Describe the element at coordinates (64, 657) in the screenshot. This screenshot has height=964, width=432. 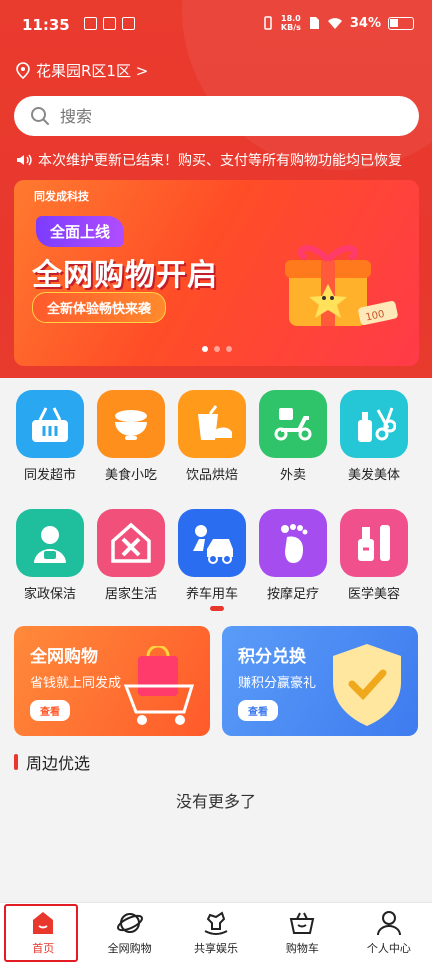
I see `promo-title: 全网购物` at that location.